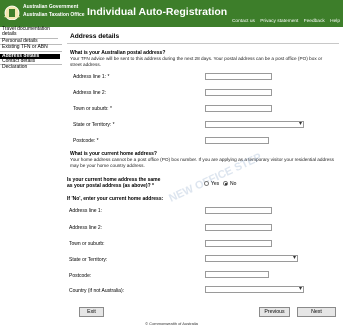 This screenshot has height=333, width=343. What do you see at coordinates (238, 108) in the screenshot?
I see `postal-town-input` at bounding box center [238, 108].